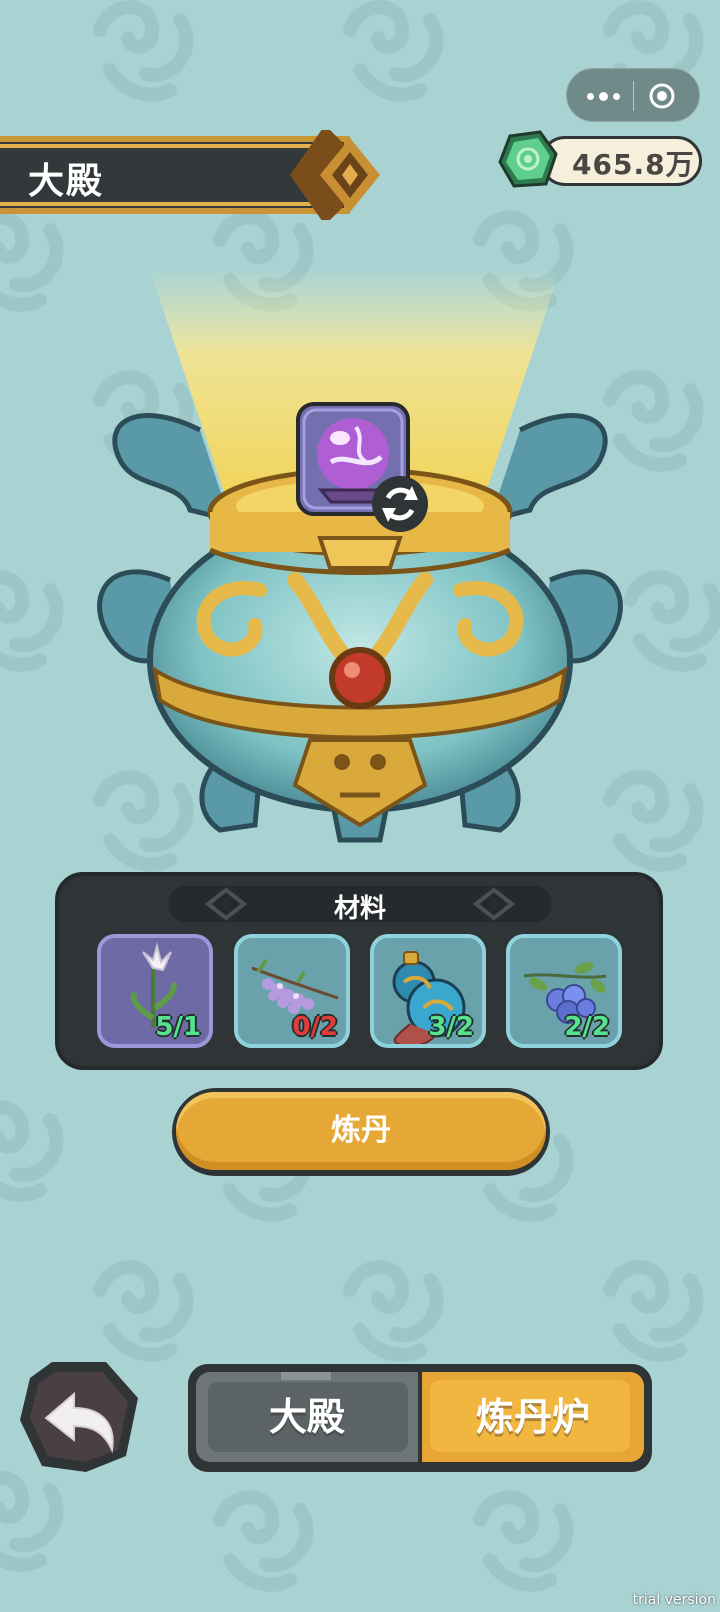 The width and height of the screenshot is (720, 1612). I want to click on miniprogram-capsule, so click(633, 95).